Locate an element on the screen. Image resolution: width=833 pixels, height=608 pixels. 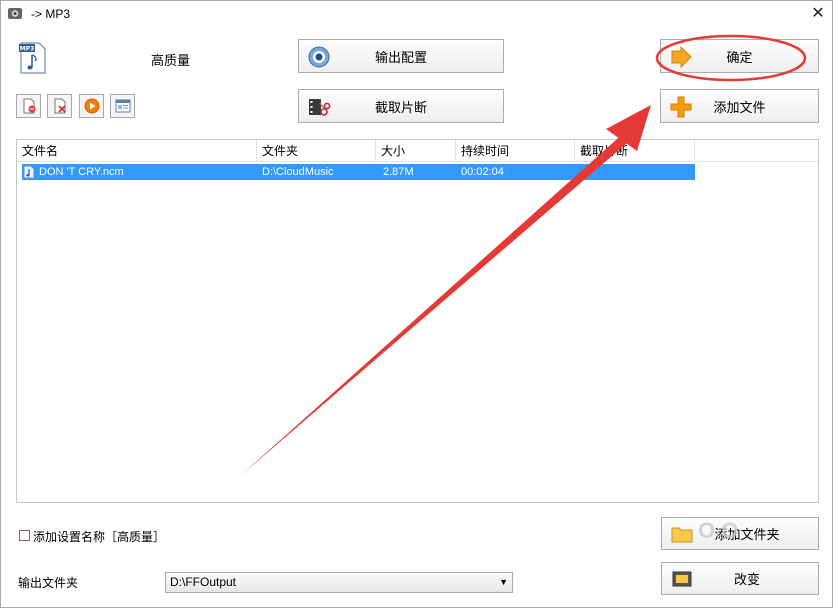
cell-size: 2.87M is located at coordinates (398, 172).